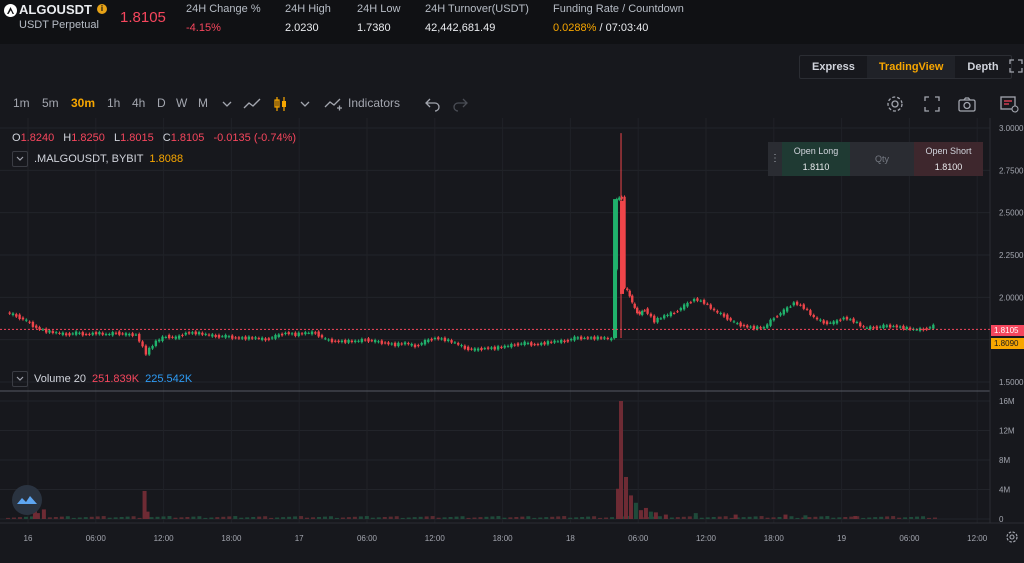  Describe the element at coordinates (138, 103) in the screenshot. I see `timeframe-4h: 4h` at that location.